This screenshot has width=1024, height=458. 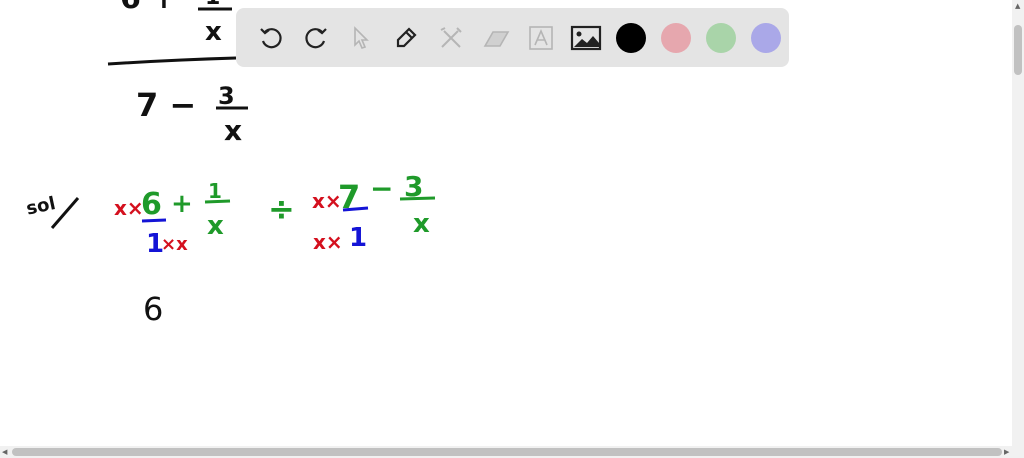 I want to click on scroll-left-icon: ◀, so click(x=4, y=452).